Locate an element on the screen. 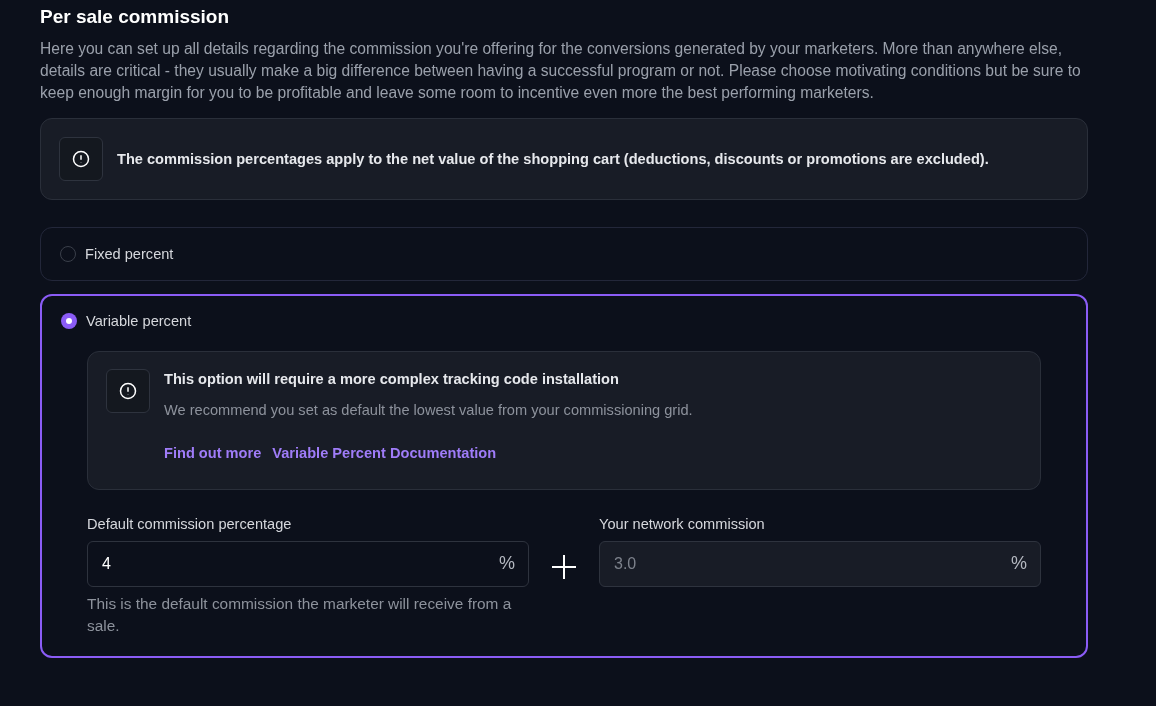 Image resolution: width=1156 pixels, height=706 pixels. plus-icon is located at coordinates (564, 567).